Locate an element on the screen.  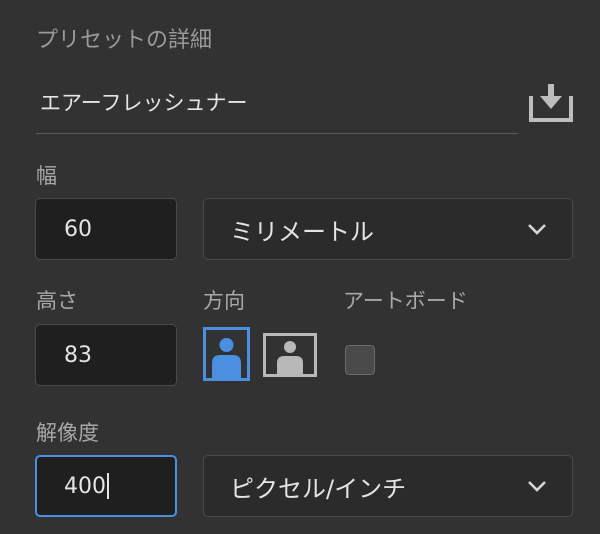
save-preset-icon is located at coordinates (551, 103).